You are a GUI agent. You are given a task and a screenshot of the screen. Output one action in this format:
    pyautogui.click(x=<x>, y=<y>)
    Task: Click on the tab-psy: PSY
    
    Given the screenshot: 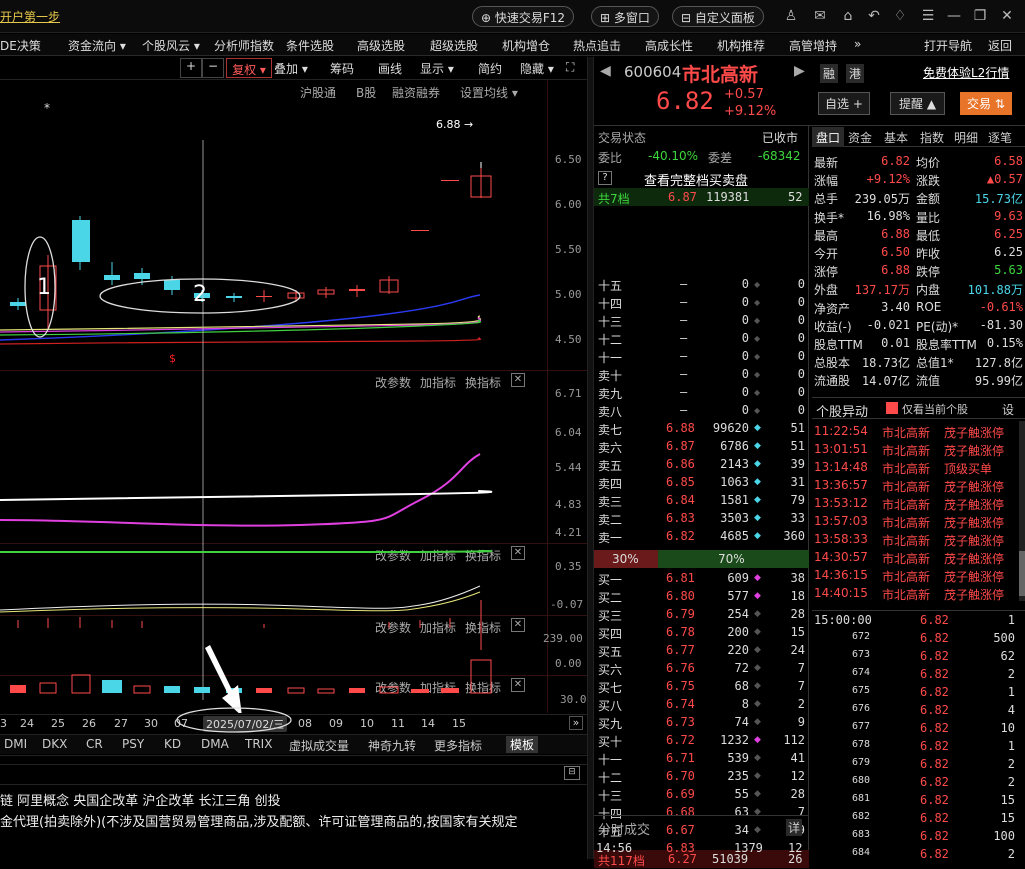 What is the action you would take?
    pyautogui.click(x=133, y=744)
    